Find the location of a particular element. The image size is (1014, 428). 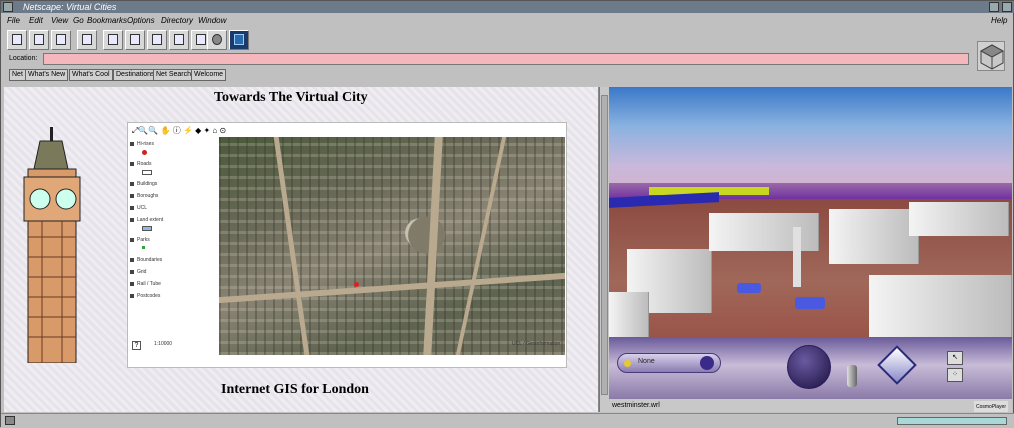

menu-help: Help is located at coordinates (999, 21).